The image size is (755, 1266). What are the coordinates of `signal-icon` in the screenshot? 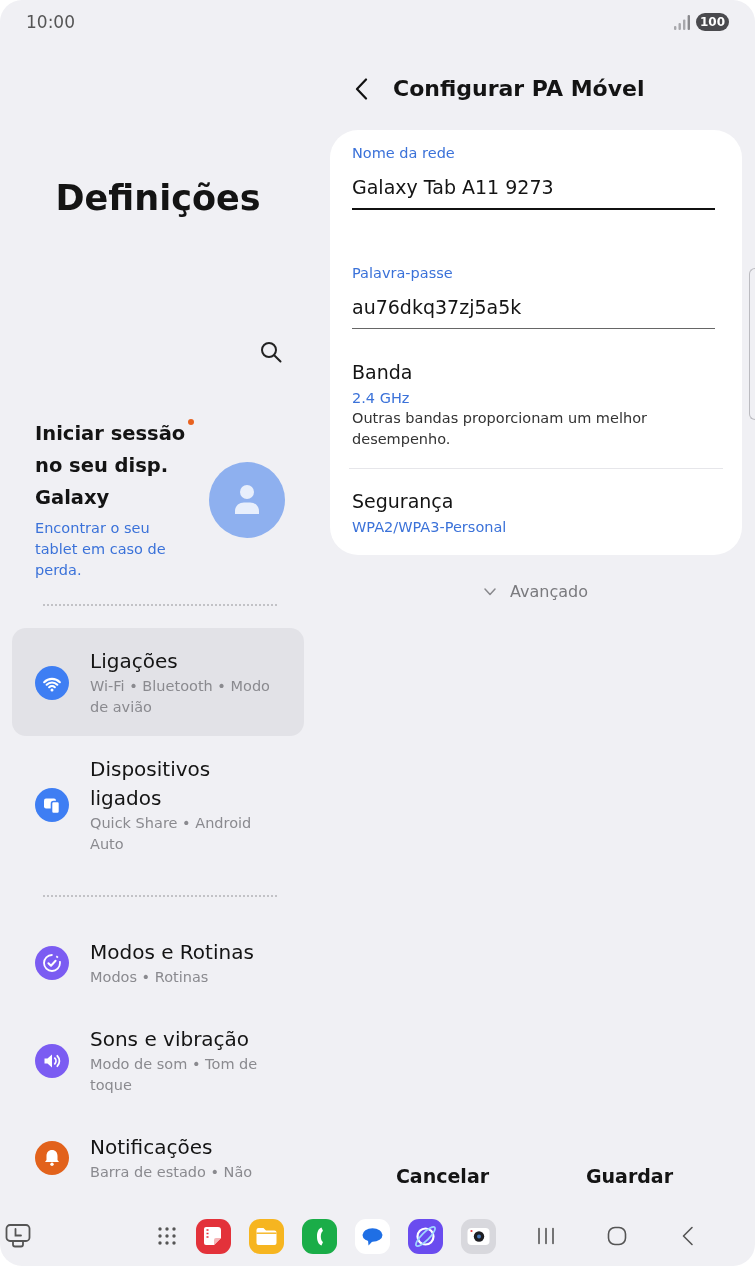 It's located at (681, 22).